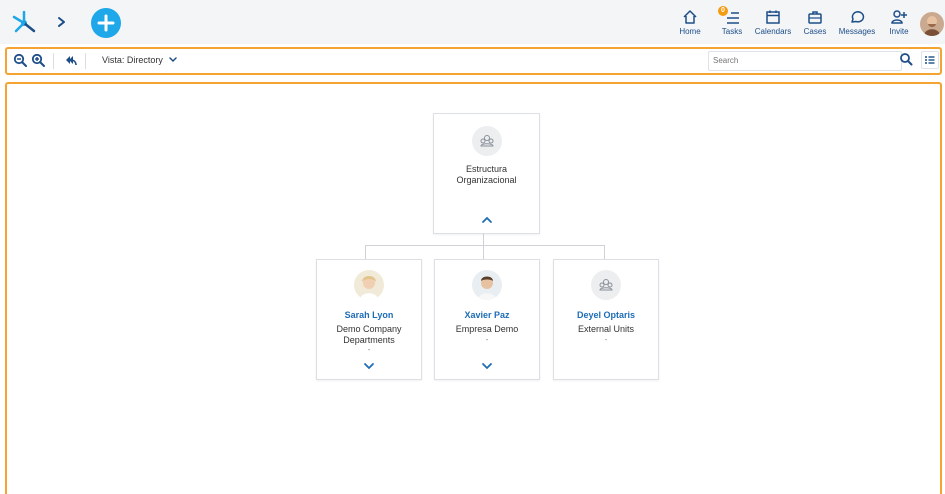 The image size is (945, 494). I want to click on org-node-name: Xavier Paz, so click(487, 315).